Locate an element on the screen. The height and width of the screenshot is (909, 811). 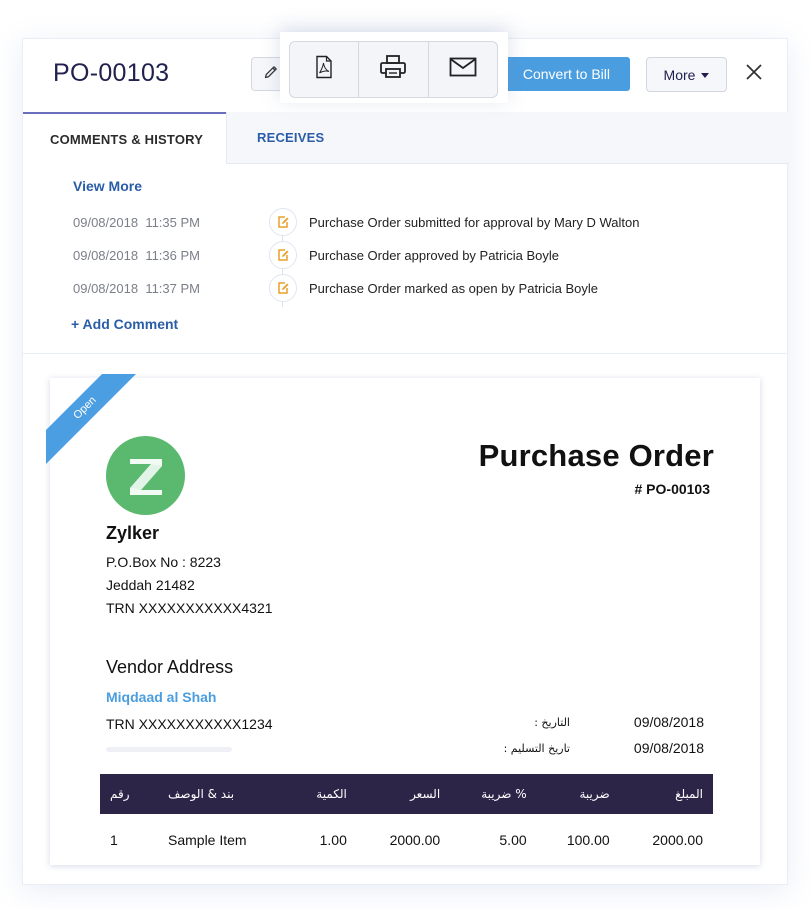
column-header: المبلغ is located at coordinates (689, 794).